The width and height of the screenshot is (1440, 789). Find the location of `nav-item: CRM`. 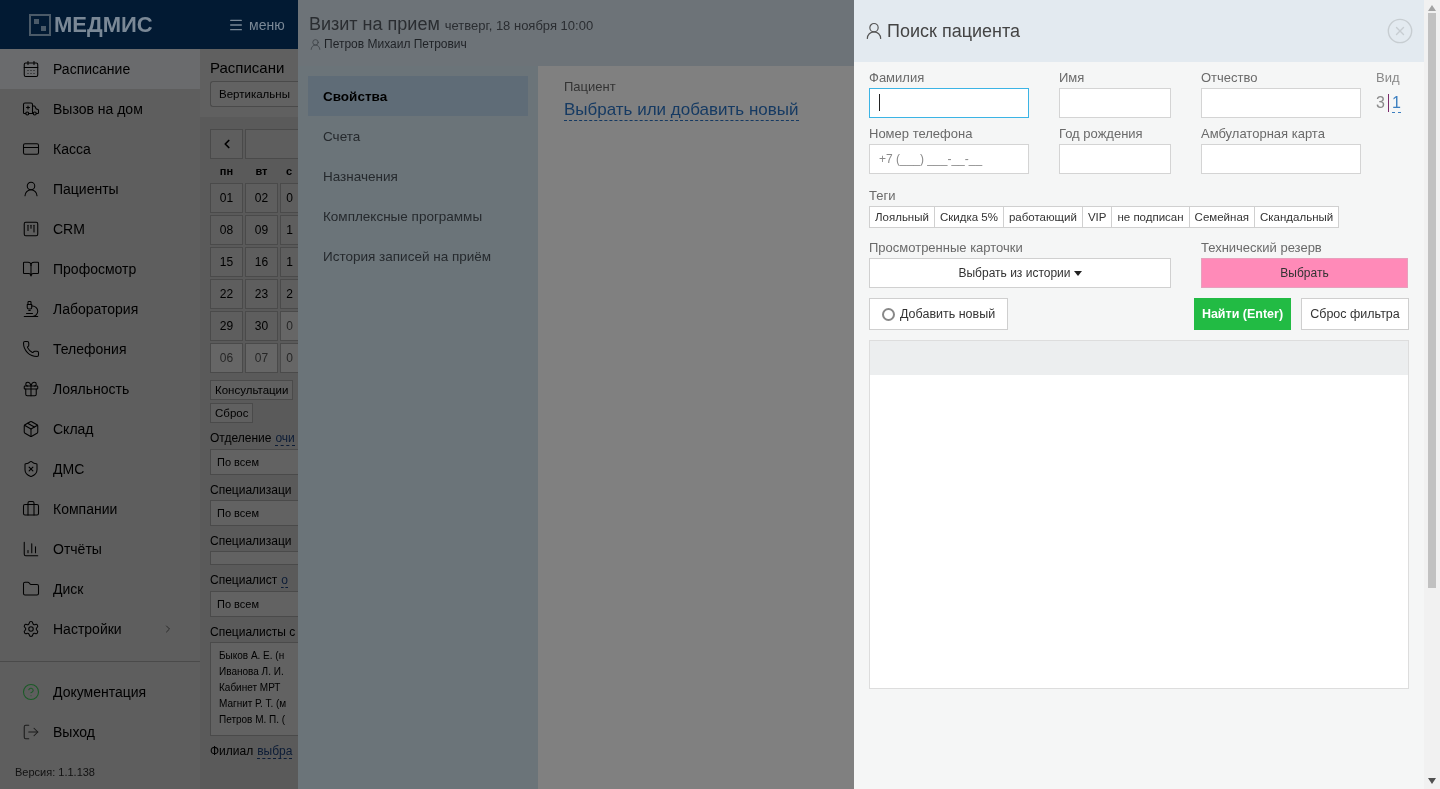

nav-item: CRM is located at coordinates (100, 229).